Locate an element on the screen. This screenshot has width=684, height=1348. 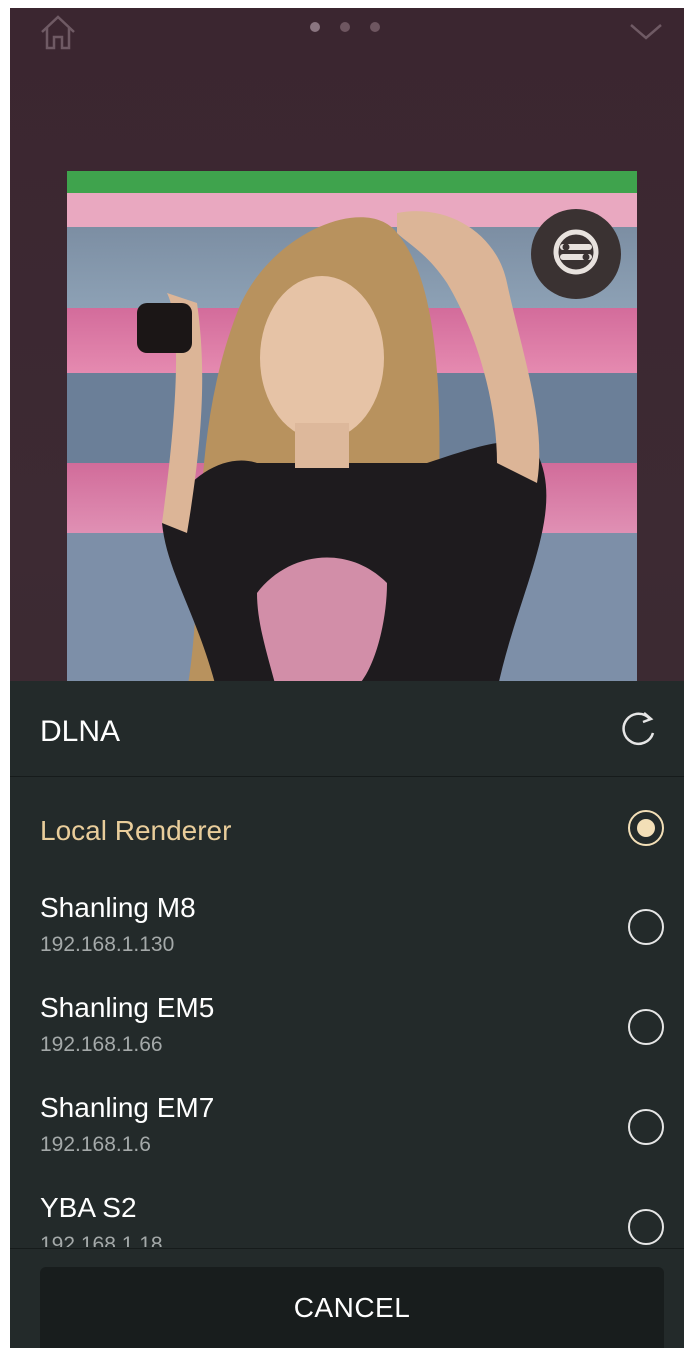
renderer-name: Shanling EM5 is located at coordinates (127, 1007).